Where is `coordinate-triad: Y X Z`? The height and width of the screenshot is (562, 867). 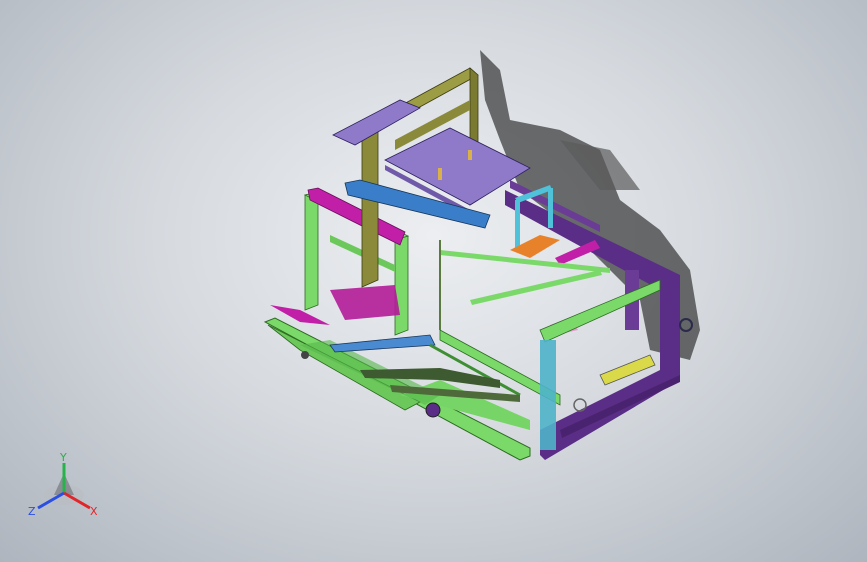 coordinate-triad: Y X Z is located at coordinates (67, 485).